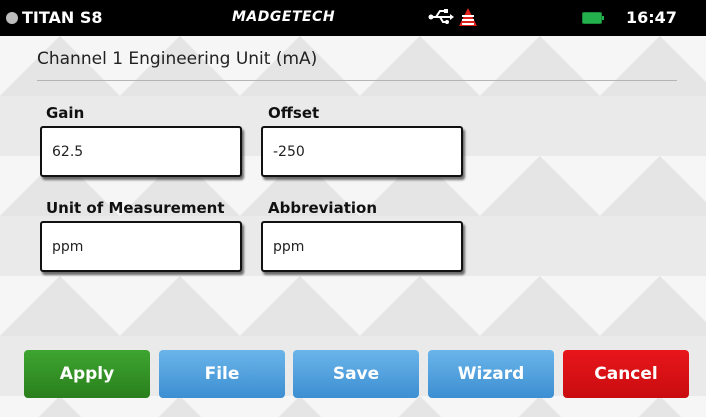  What do you see at coordinates (65, 113) in the screenshot?
I see `gain-label: Gain` at bounding box center [65, 113].